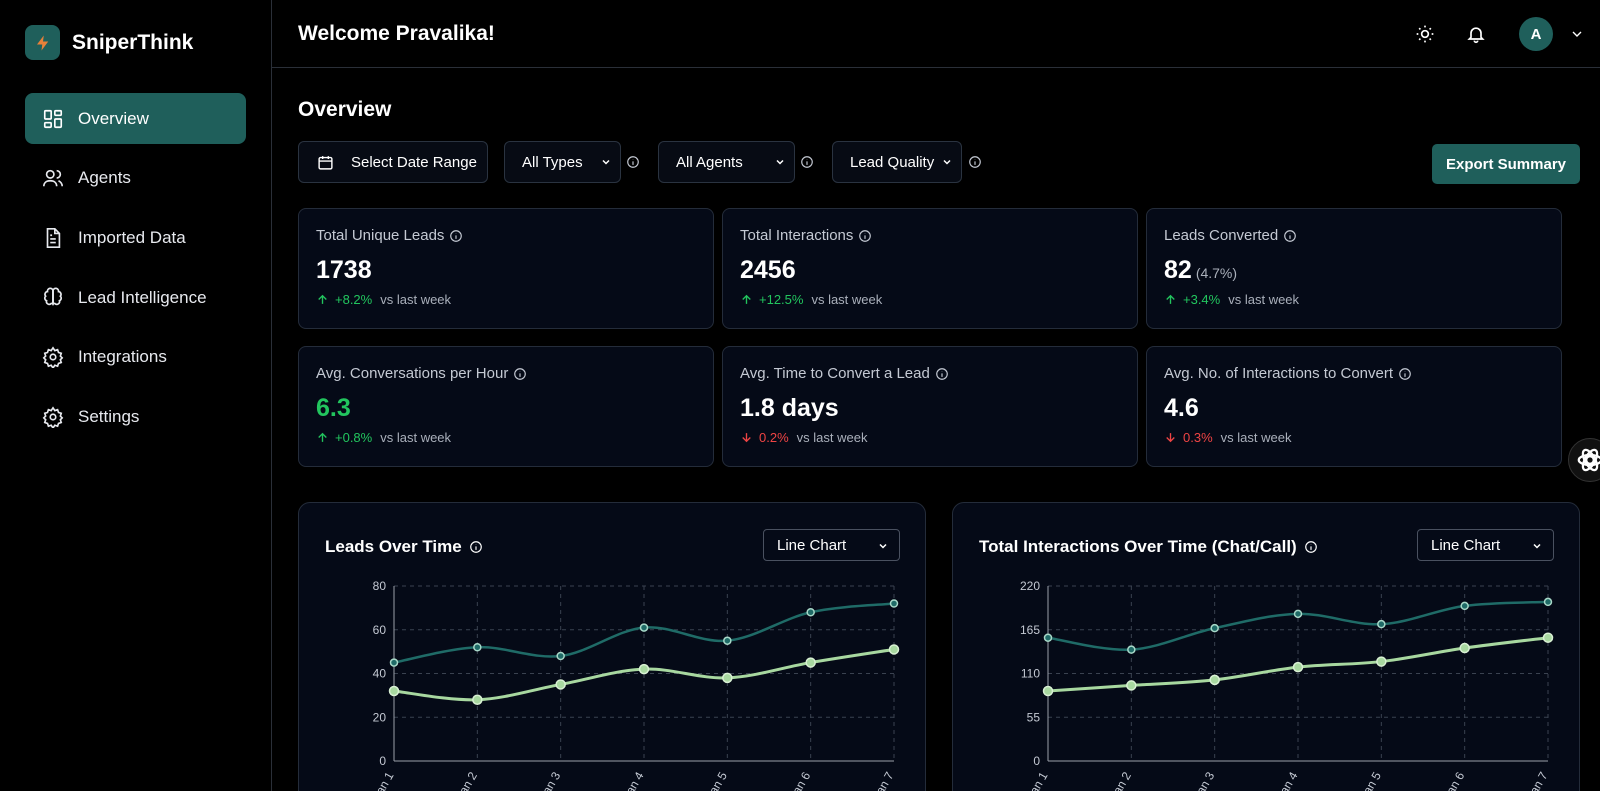  I want to click on sidebar-item-integrations: Integrations, so click(135, 357).